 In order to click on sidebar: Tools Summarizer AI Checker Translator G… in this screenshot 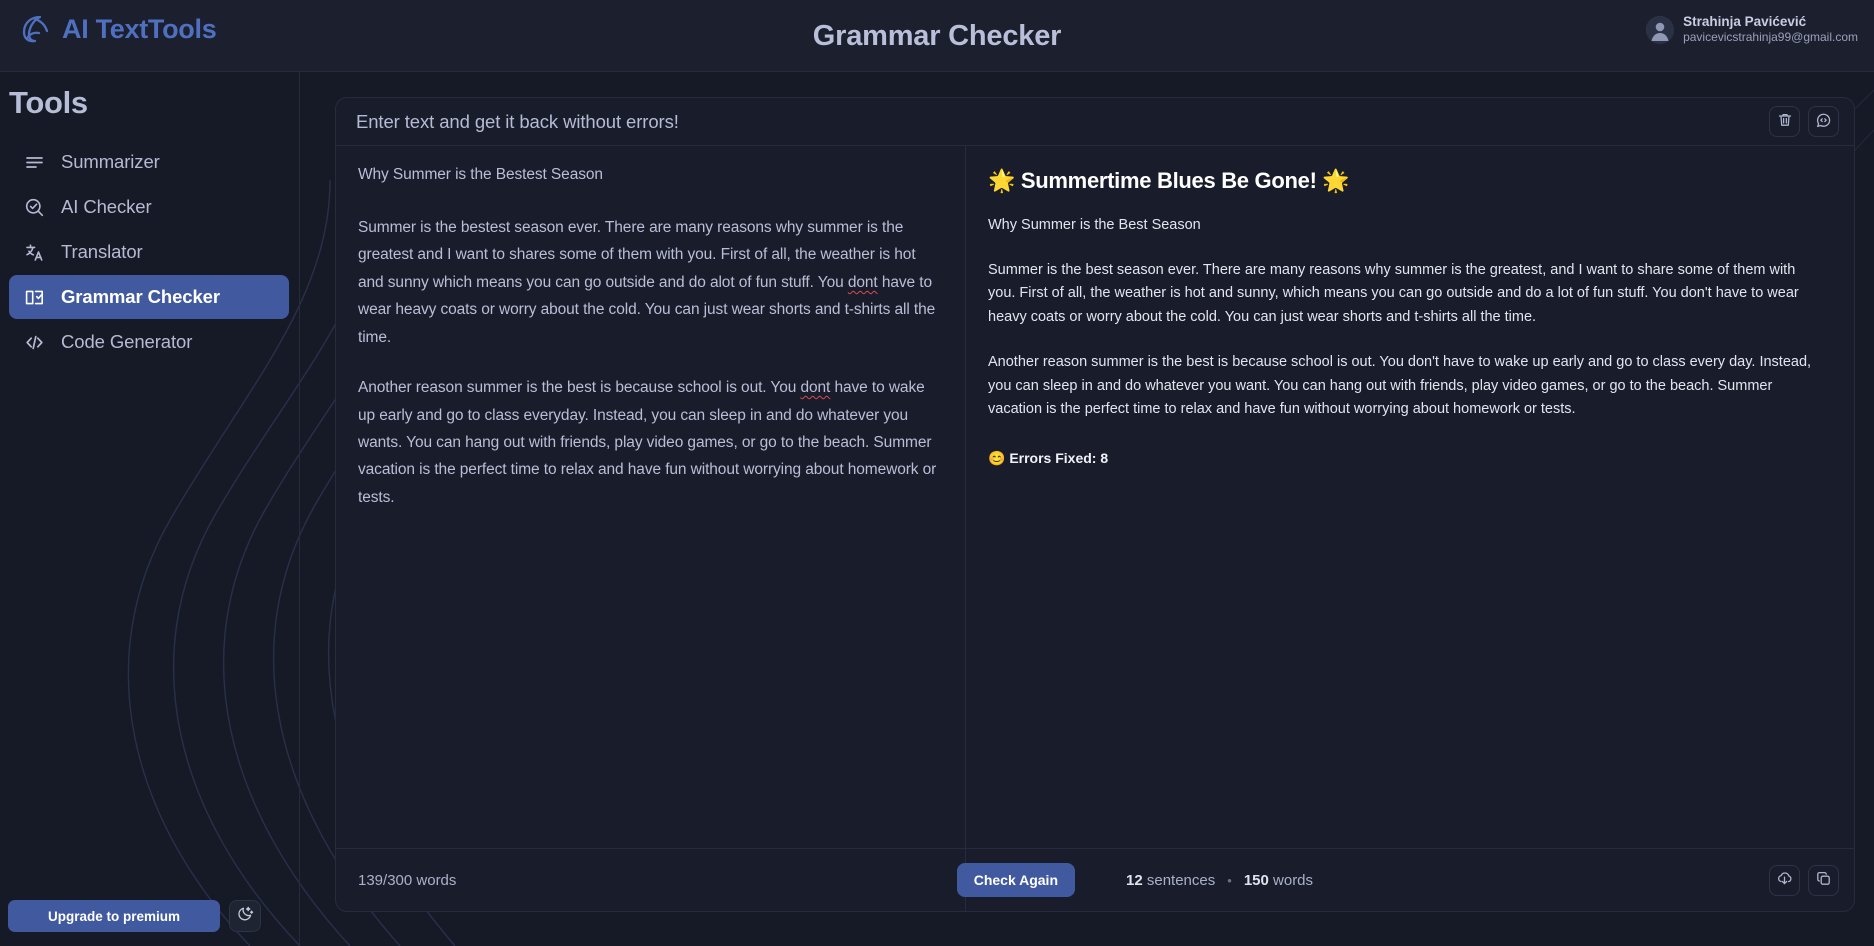, I will do `click(150, 509)`.